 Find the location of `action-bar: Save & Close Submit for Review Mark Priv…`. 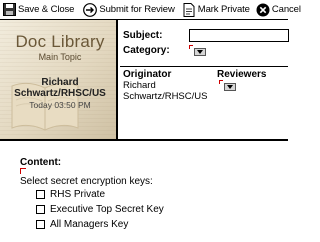

action-bar: Save & Close Submit for Review Mark Priv… is located at coordinates (150, 10).